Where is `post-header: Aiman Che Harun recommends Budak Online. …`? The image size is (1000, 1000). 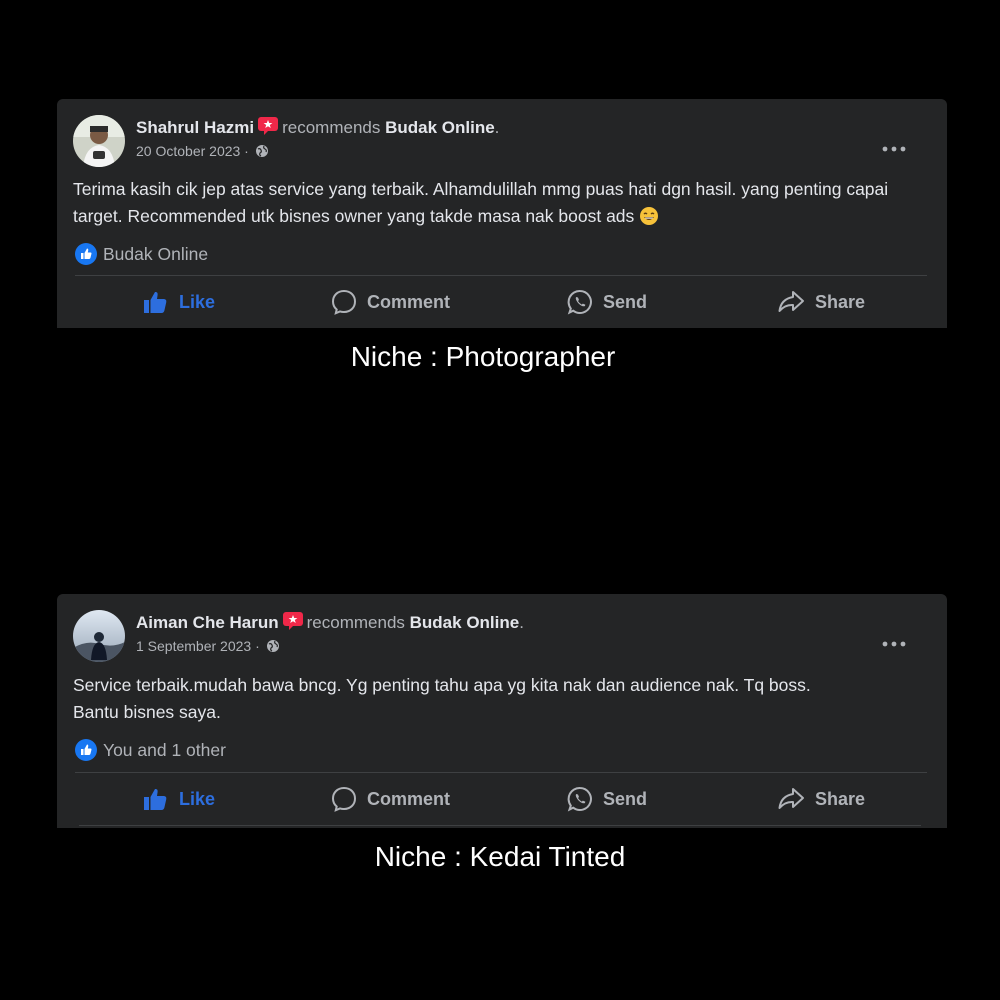 post-header: Aiman Che Harun recommends Budak Online. … is located at coordinates (502, 637).